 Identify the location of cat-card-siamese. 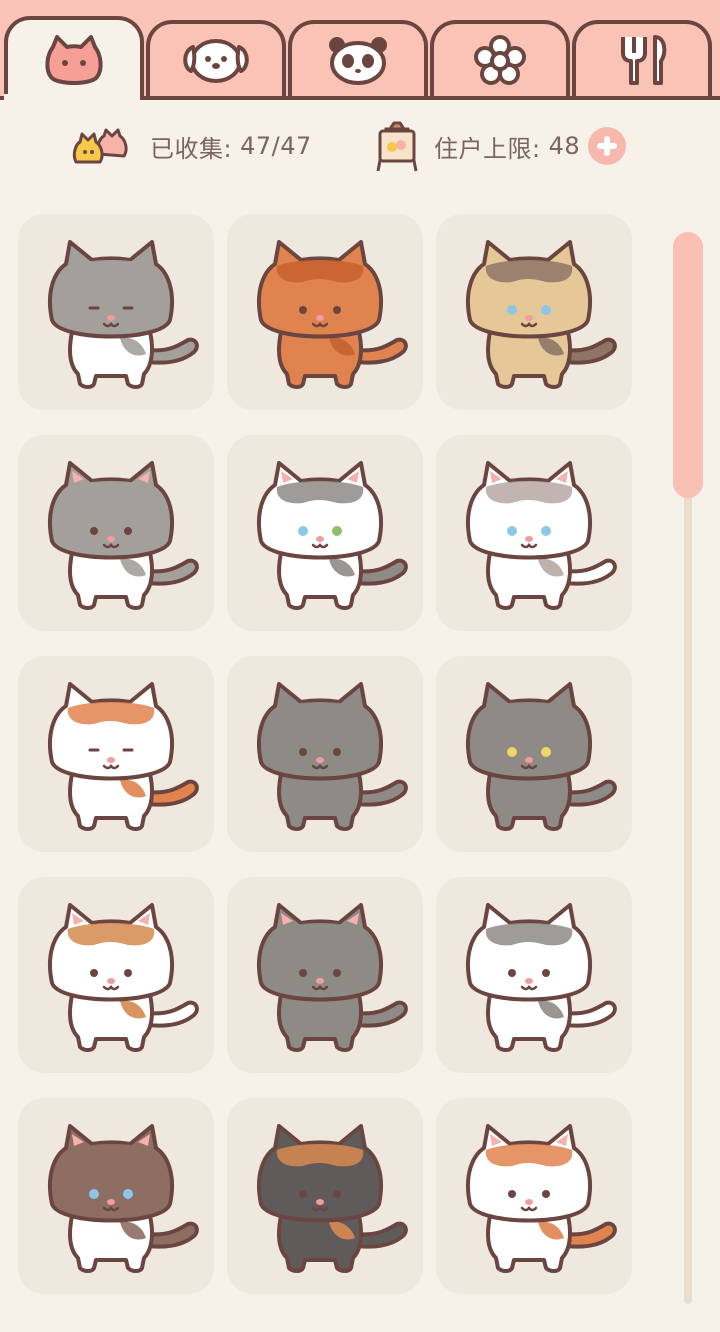
(534, 312).